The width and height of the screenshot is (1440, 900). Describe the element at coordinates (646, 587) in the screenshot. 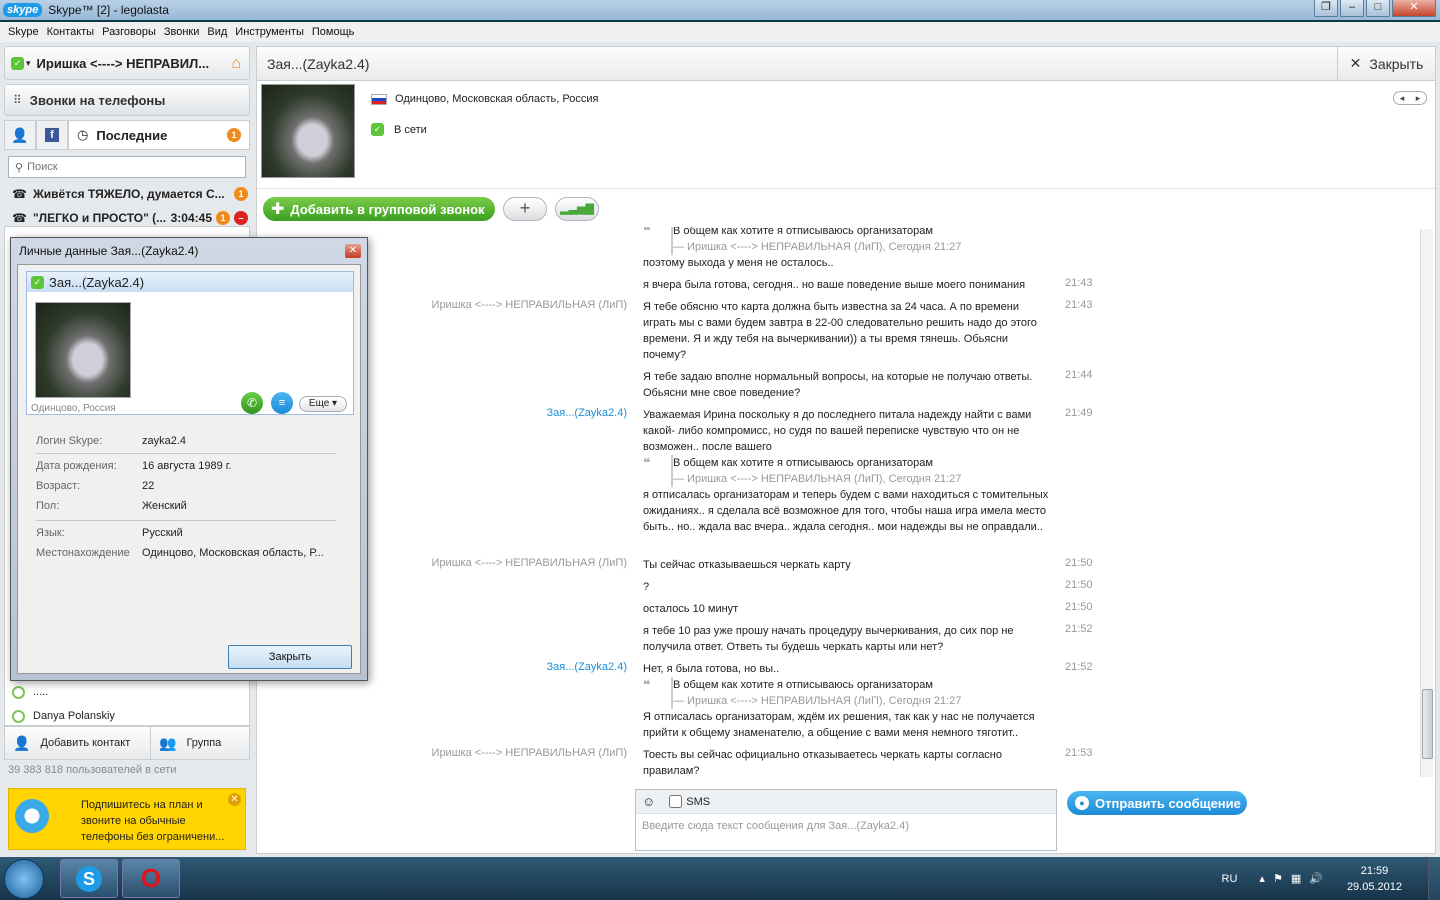

I see `message-text: ?` at that location.